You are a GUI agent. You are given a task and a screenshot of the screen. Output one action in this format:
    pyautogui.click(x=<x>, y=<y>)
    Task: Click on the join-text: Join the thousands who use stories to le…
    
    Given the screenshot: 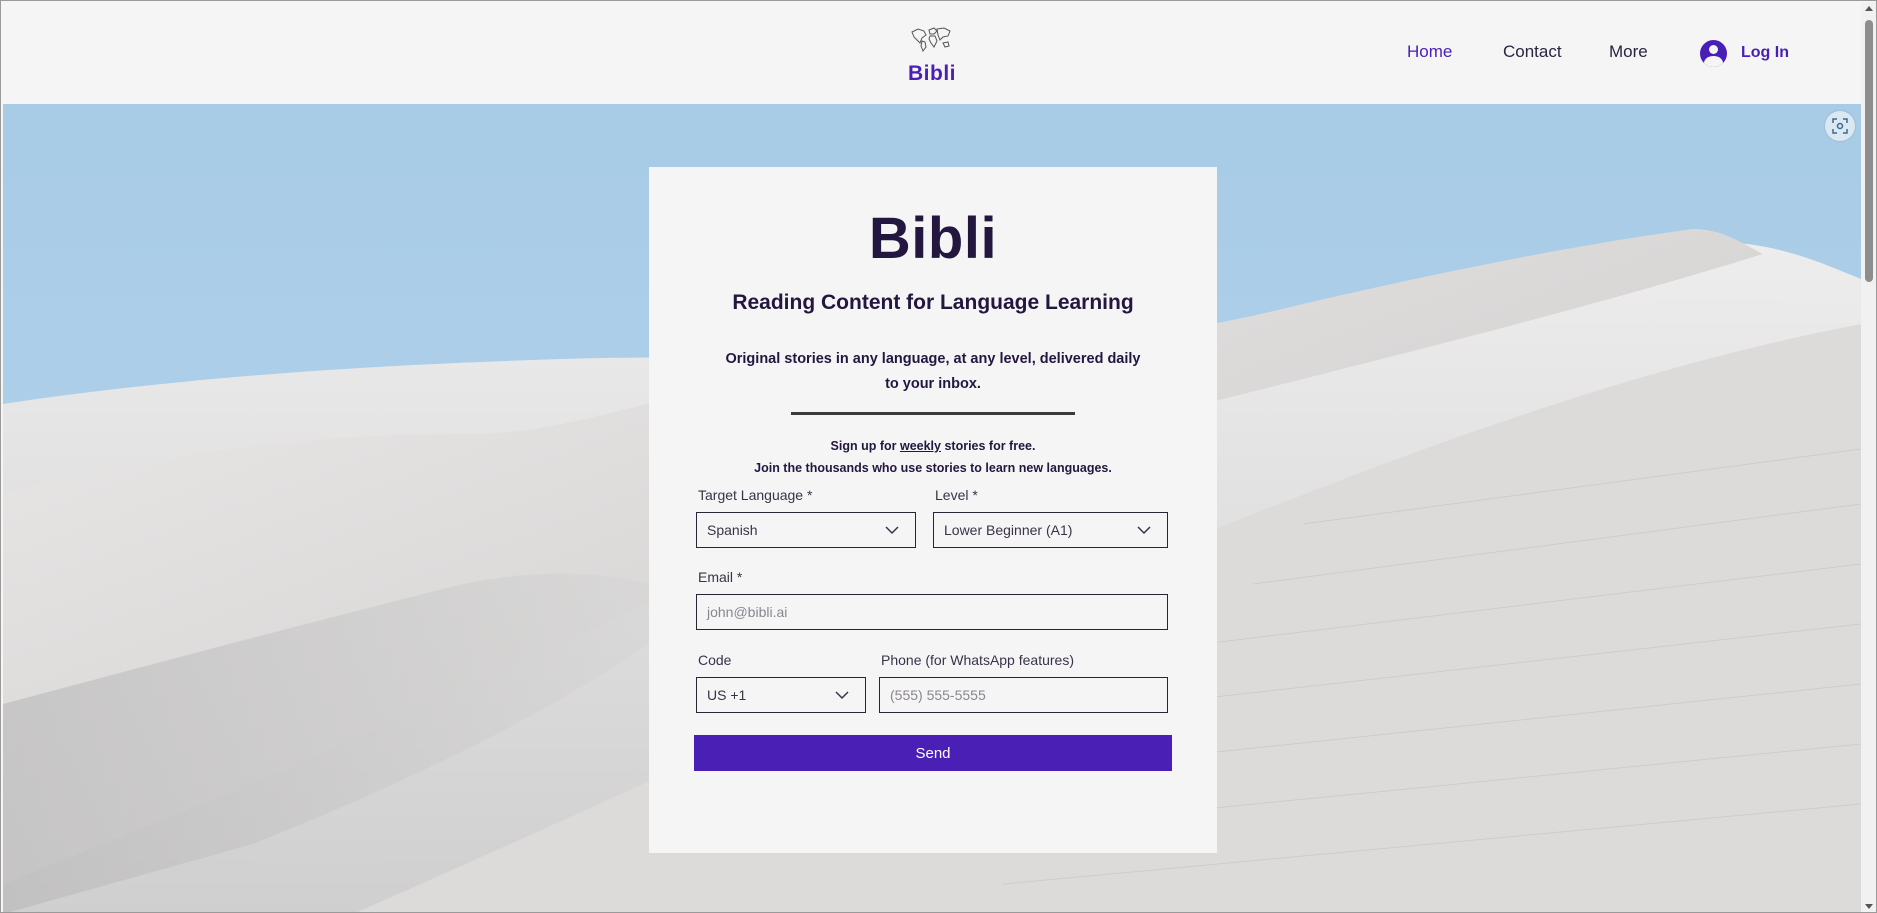 What is the action you would take?
    pyautogui.click(x=933, y=468)
    